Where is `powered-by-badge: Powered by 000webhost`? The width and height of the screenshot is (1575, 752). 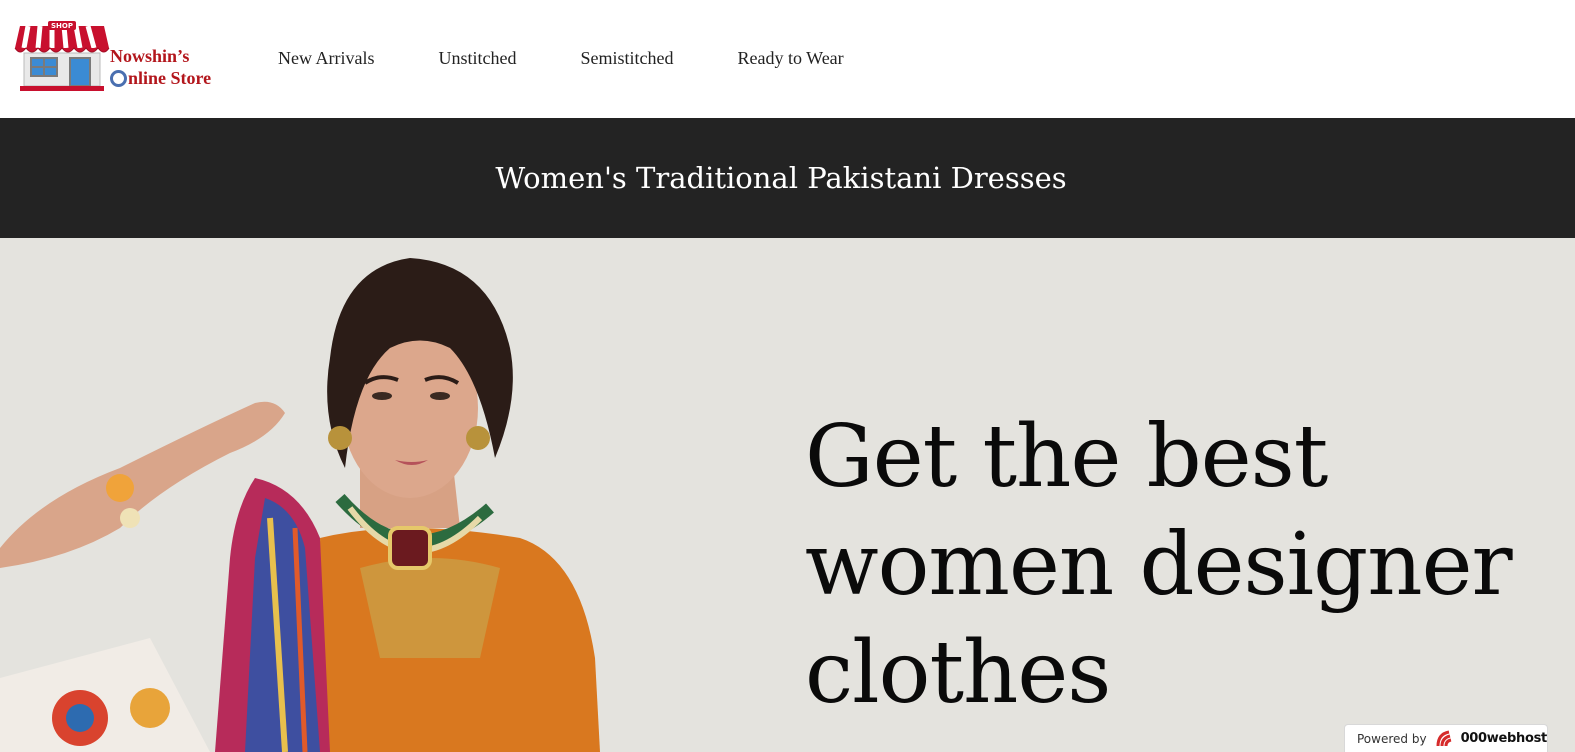
powered-by-badge: Powered by 000webhost is located at coordinates (1446, 738).